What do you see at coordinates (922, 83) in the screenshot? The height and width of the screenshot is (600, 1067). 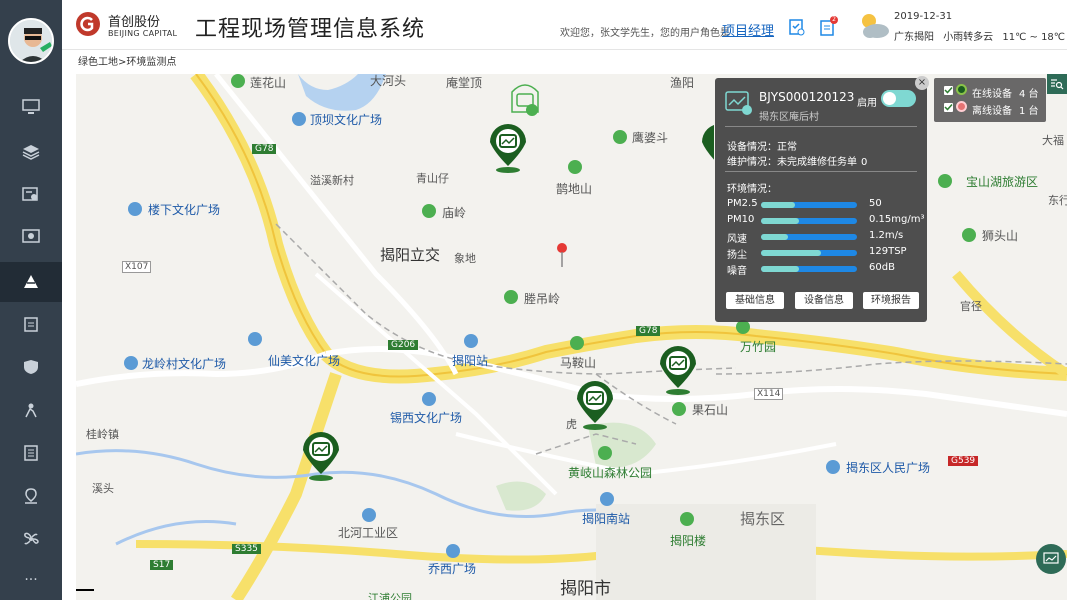 I see `close-icon: ×` at bounding box center [922, 83].